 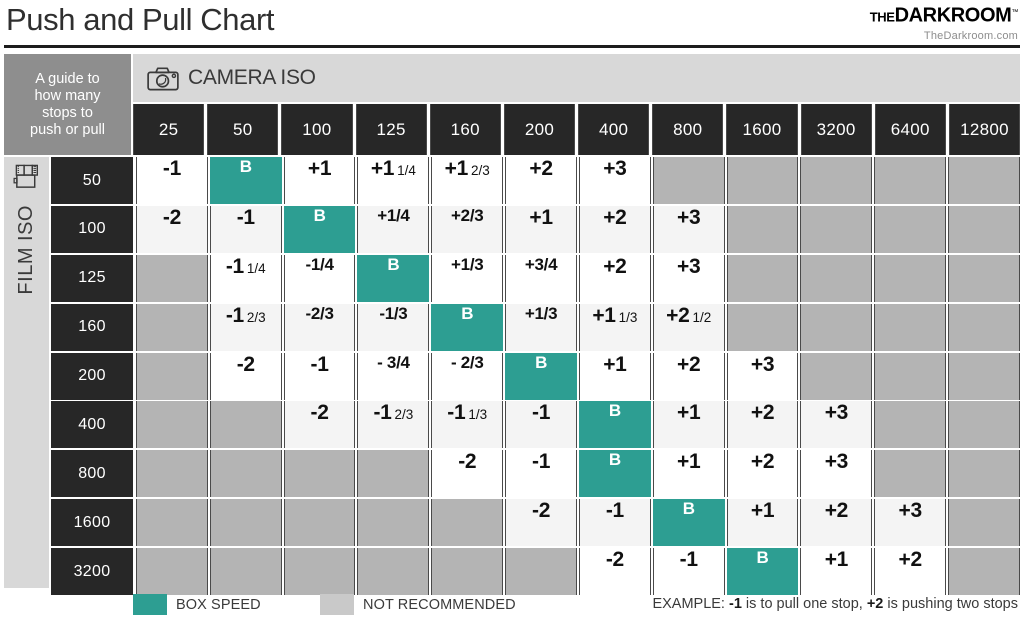 What do you see at coordinates (615, 168) in the screenshot?
I see `cell-whole: +3` at bounding box center [615, 168].